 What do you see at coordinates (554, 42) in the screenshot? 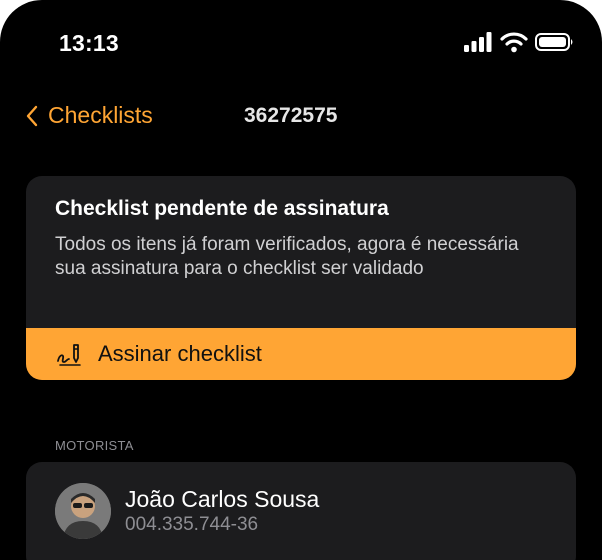
I see `battery-icon` at bounding box center [554, 42].